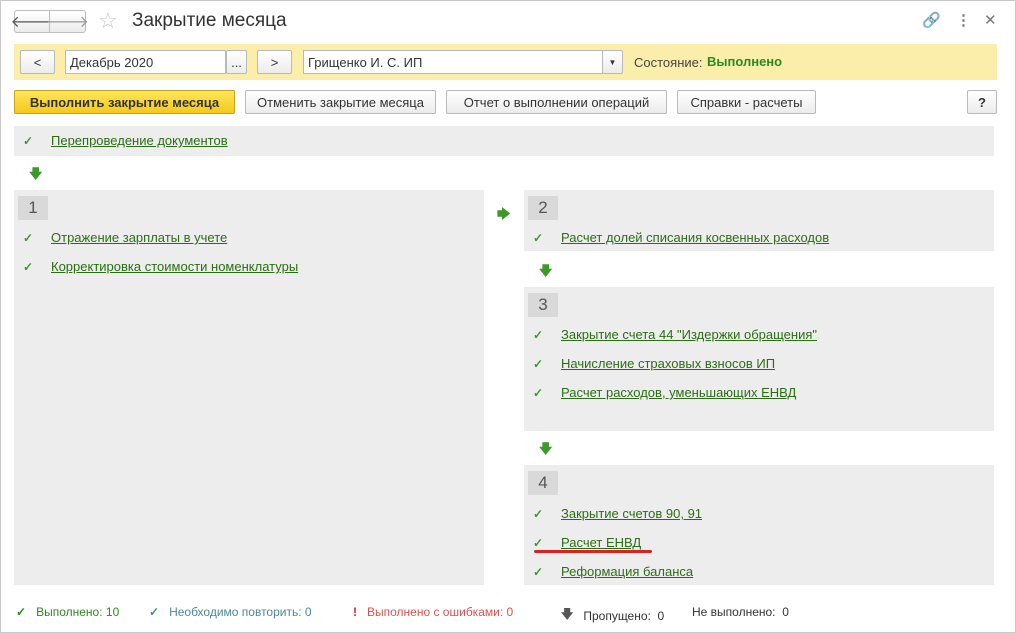 Image resolution: width=1016 pixels, height=633 pixels. What do you see at coordinates (675, 334) in the screenshot?
I see `operation-item: ✓ Закрытие счета 44 "Издержки обращения"` at bounding box center [675, 334].